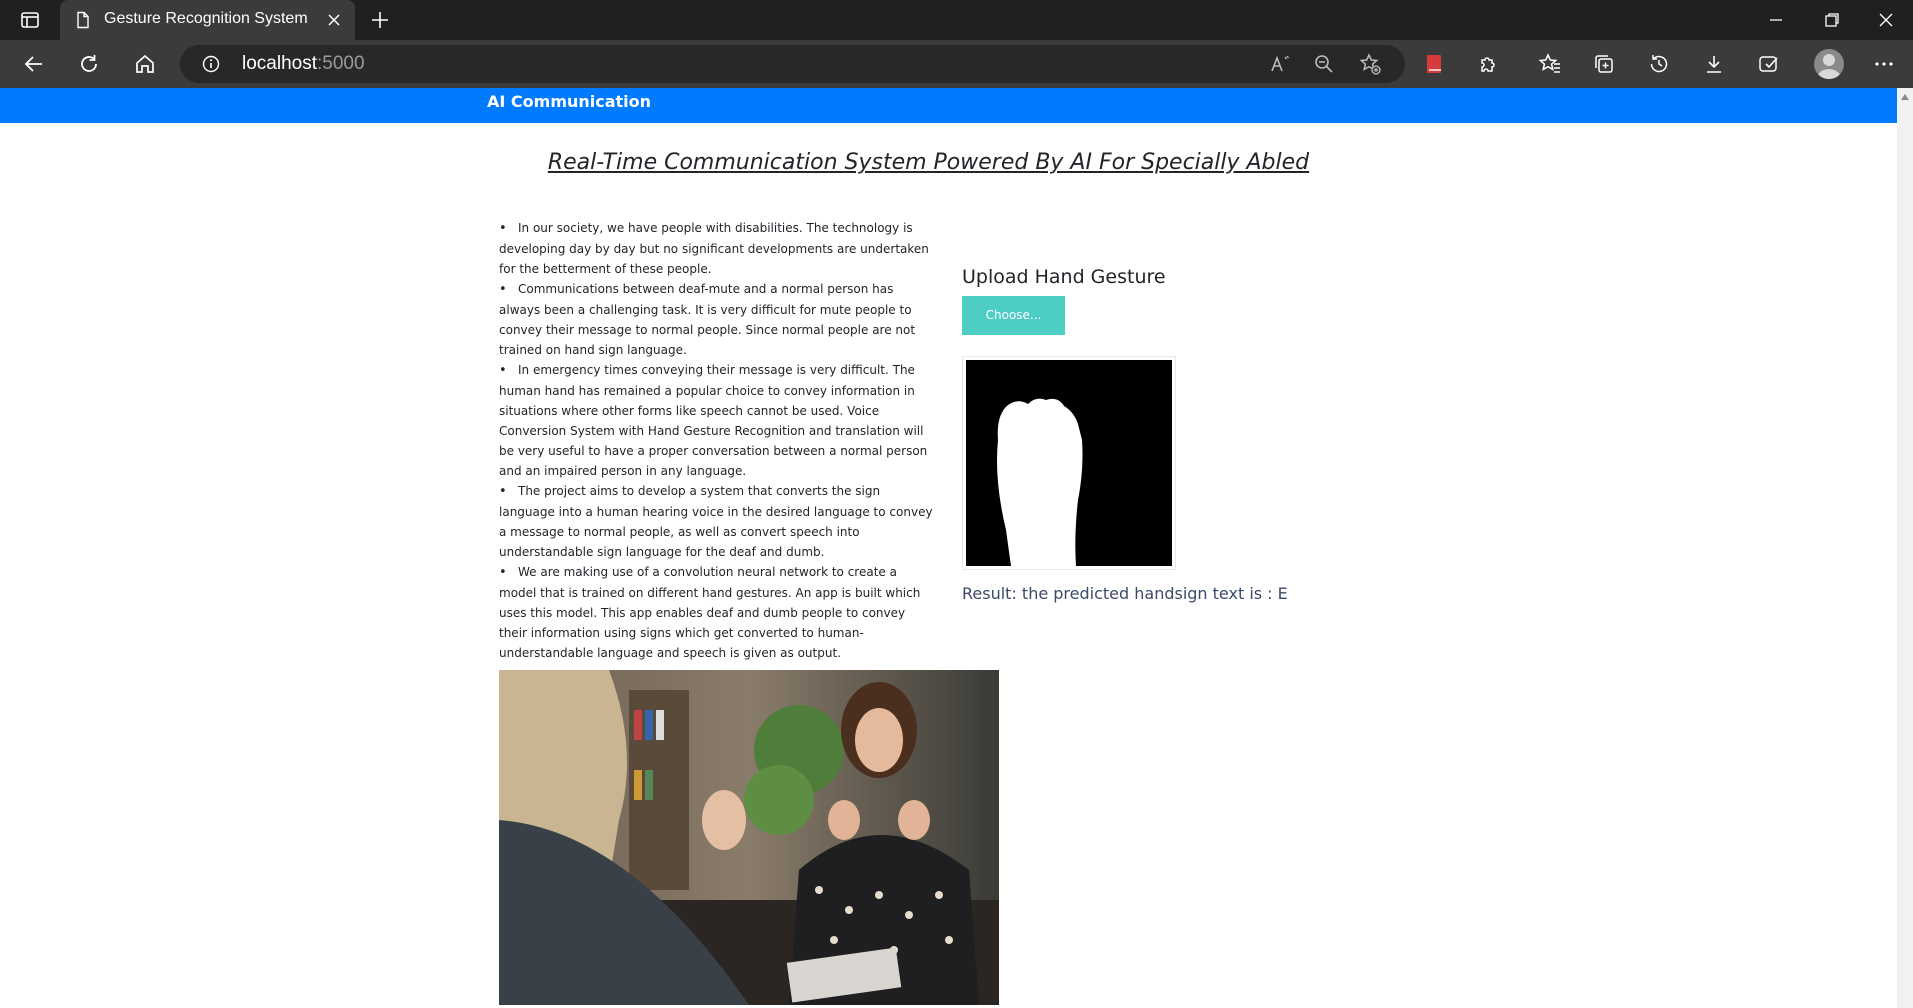  I want to click on close-icon, so click(334, 20).